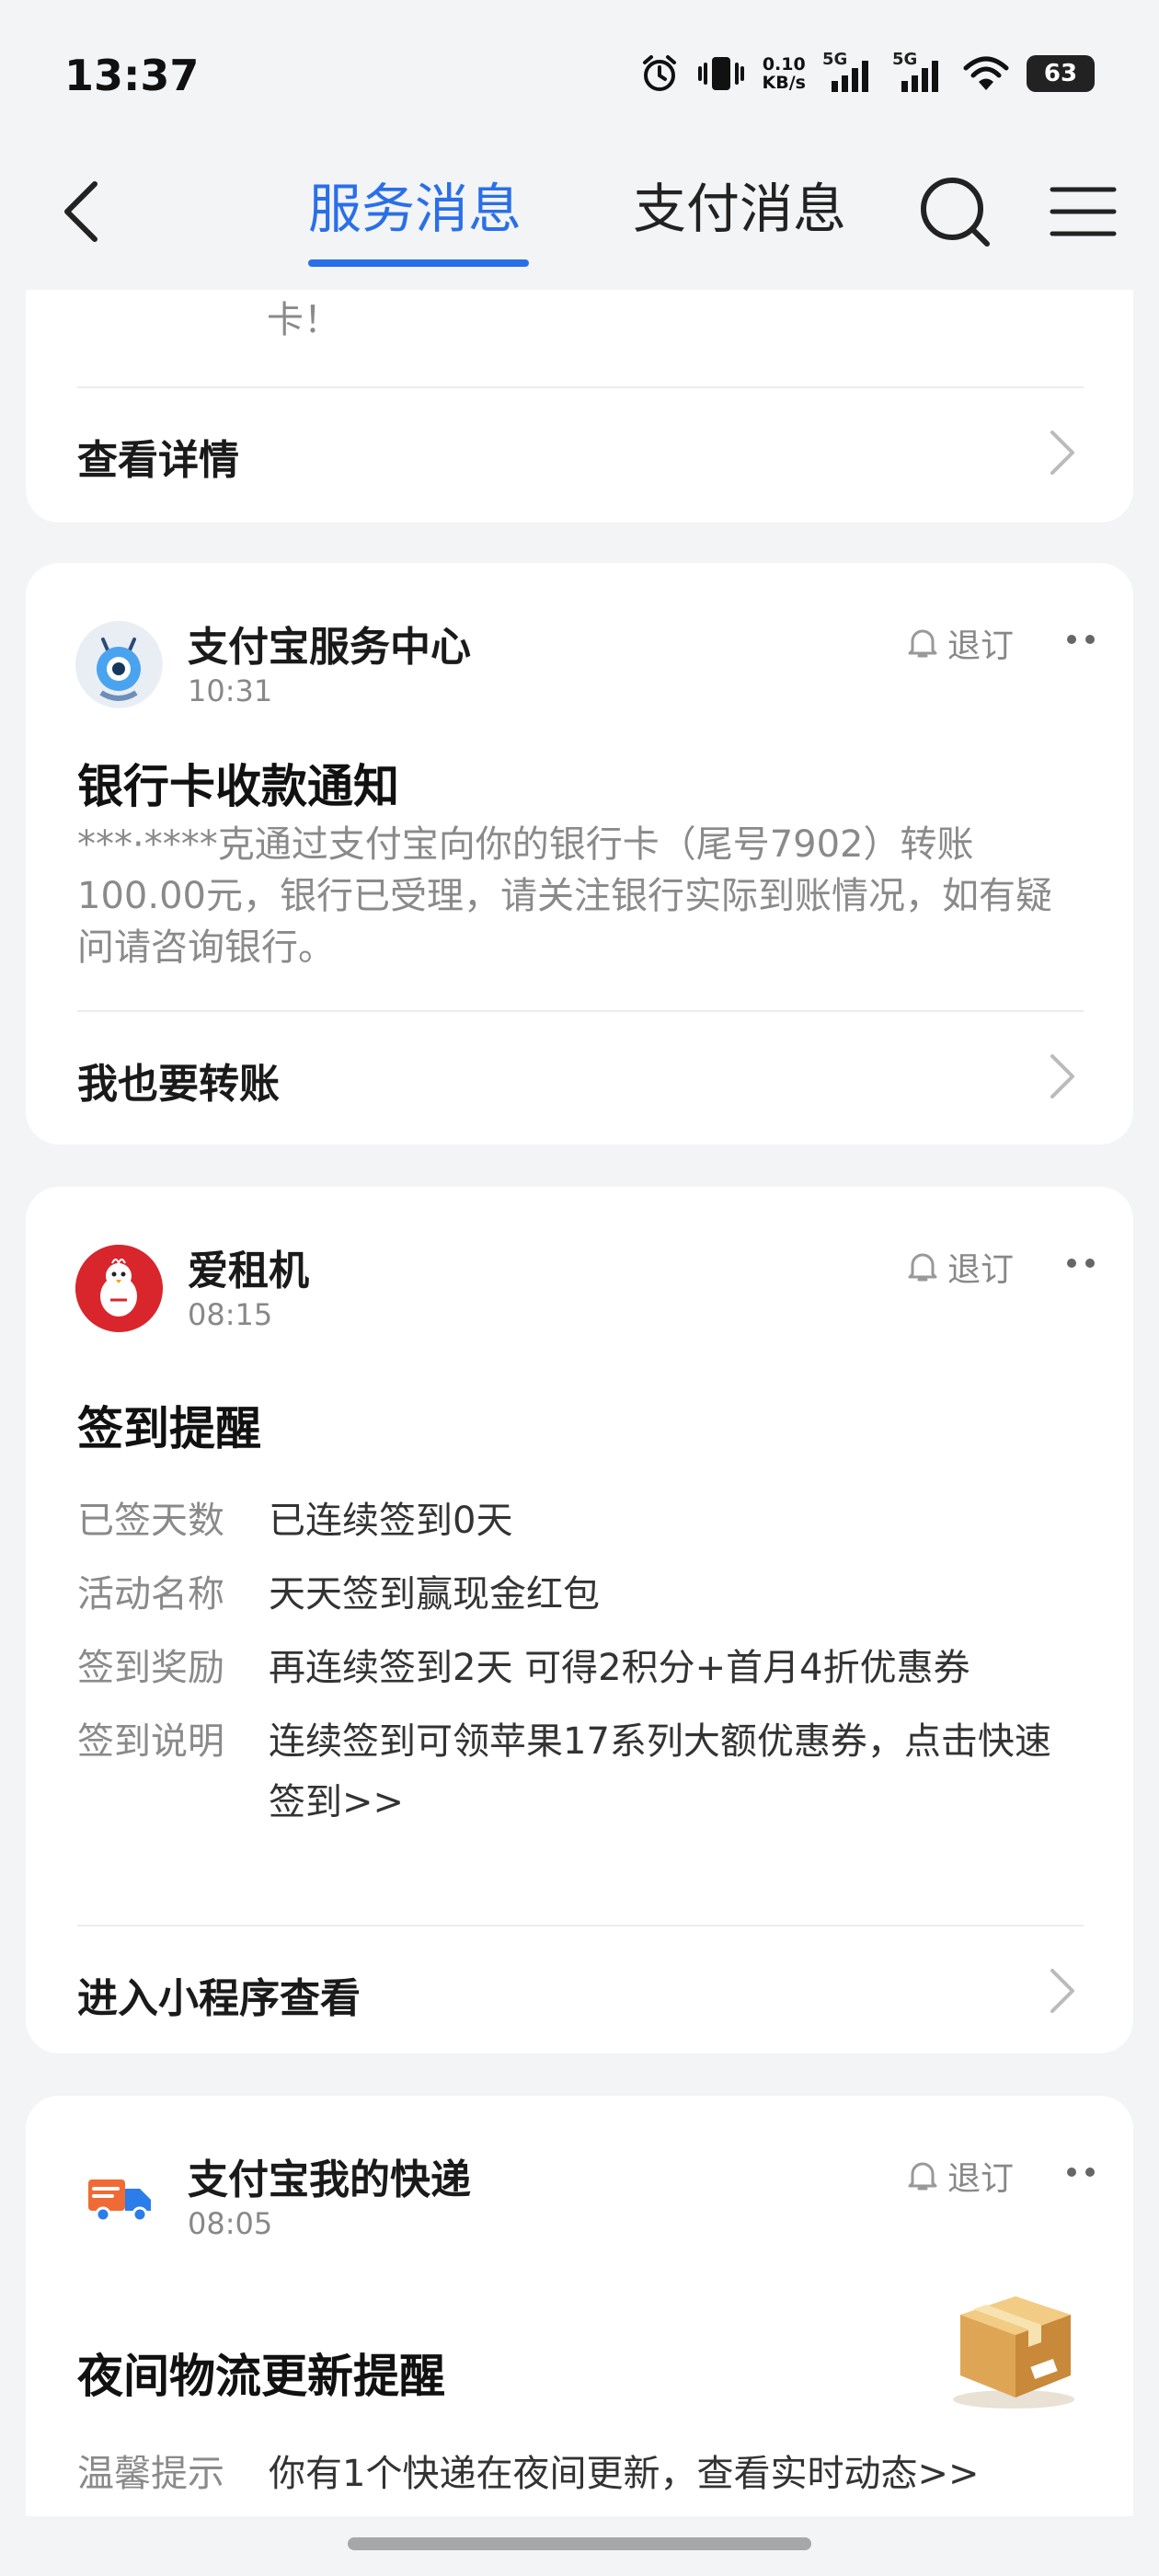 The height and width of the screenshot is (2576, 1159). Describe the element at coordinates (579, 1076) in the screenshot. I see `transfer-link: 我也要转账` at that location.